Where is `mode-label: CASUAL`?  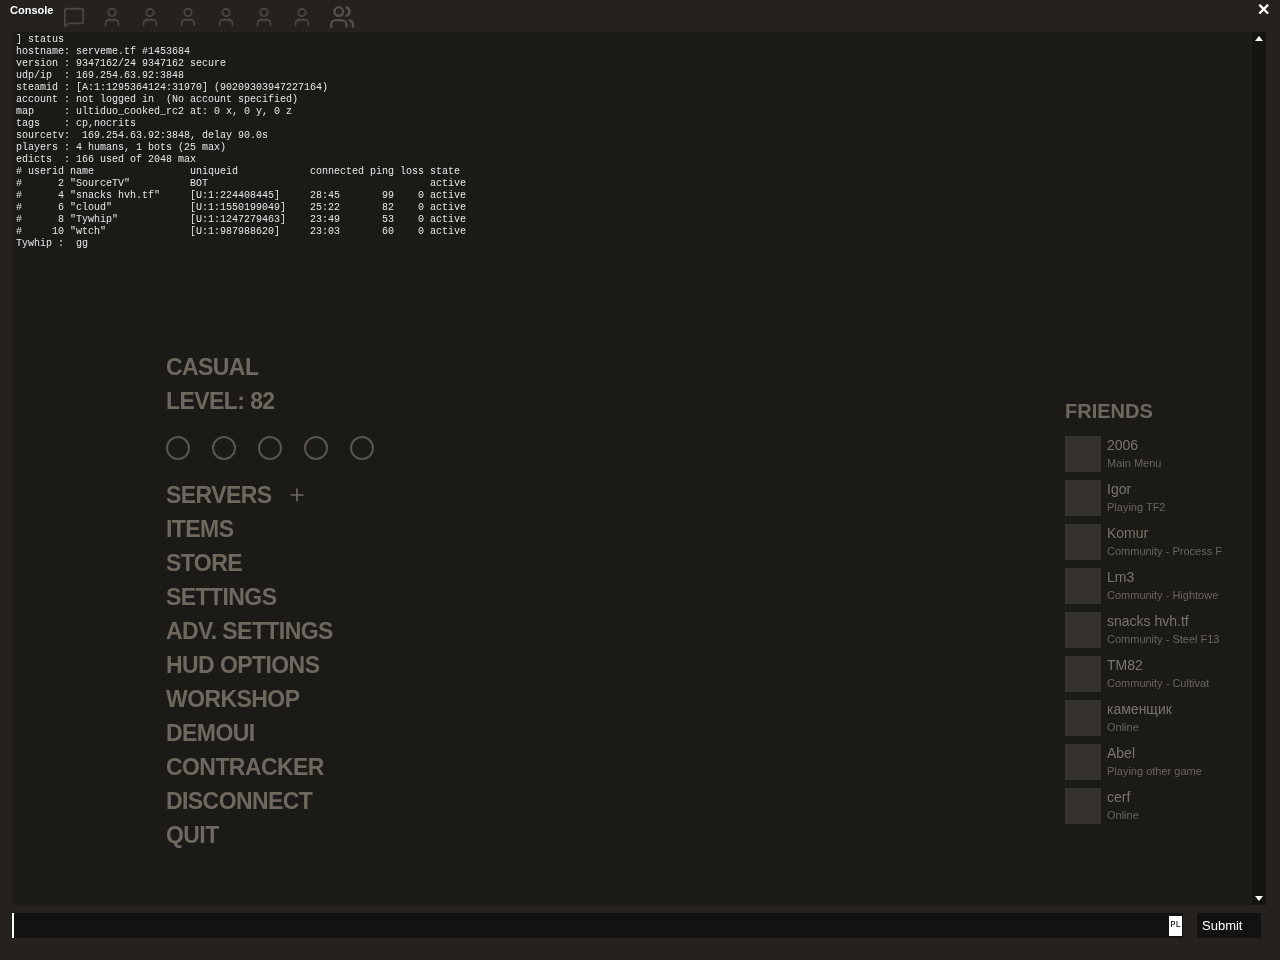
mode-label: CASUAL is located at coordinates (212, 367).